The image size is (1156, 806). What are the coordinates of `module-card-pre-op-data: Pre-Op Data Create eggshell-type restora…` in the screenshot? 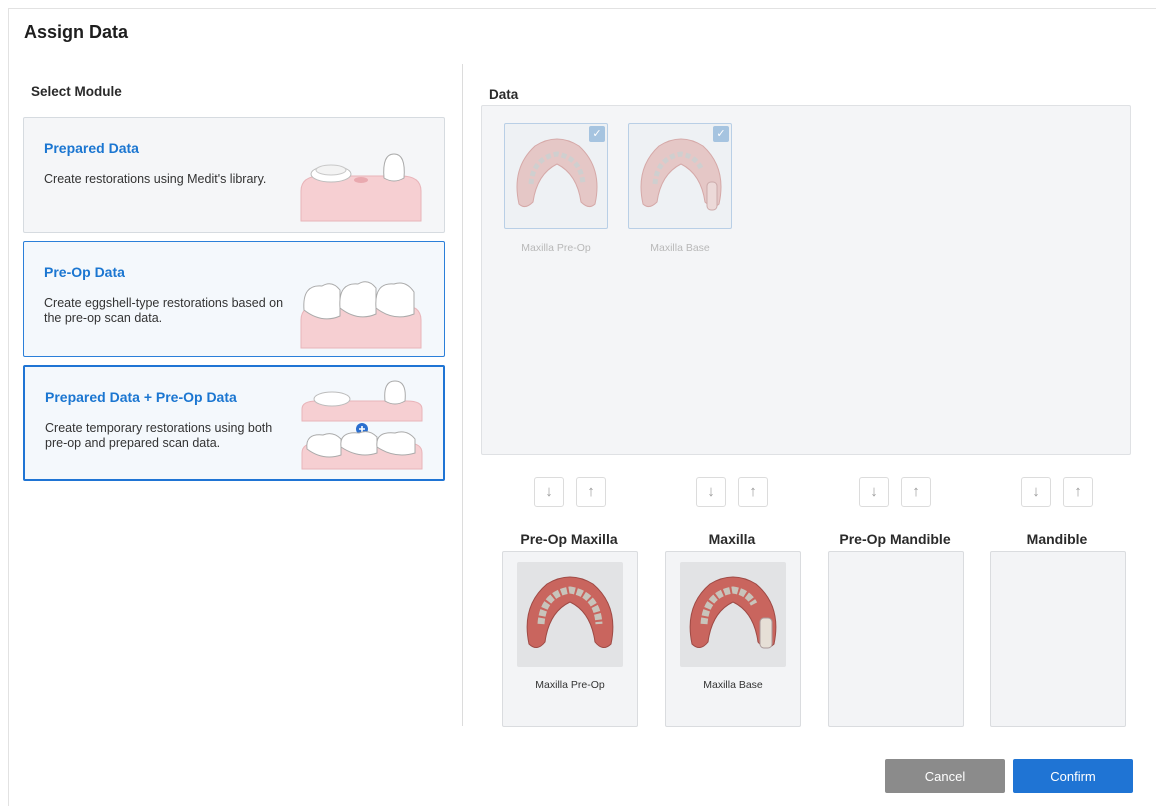 It's located at (234, 299).